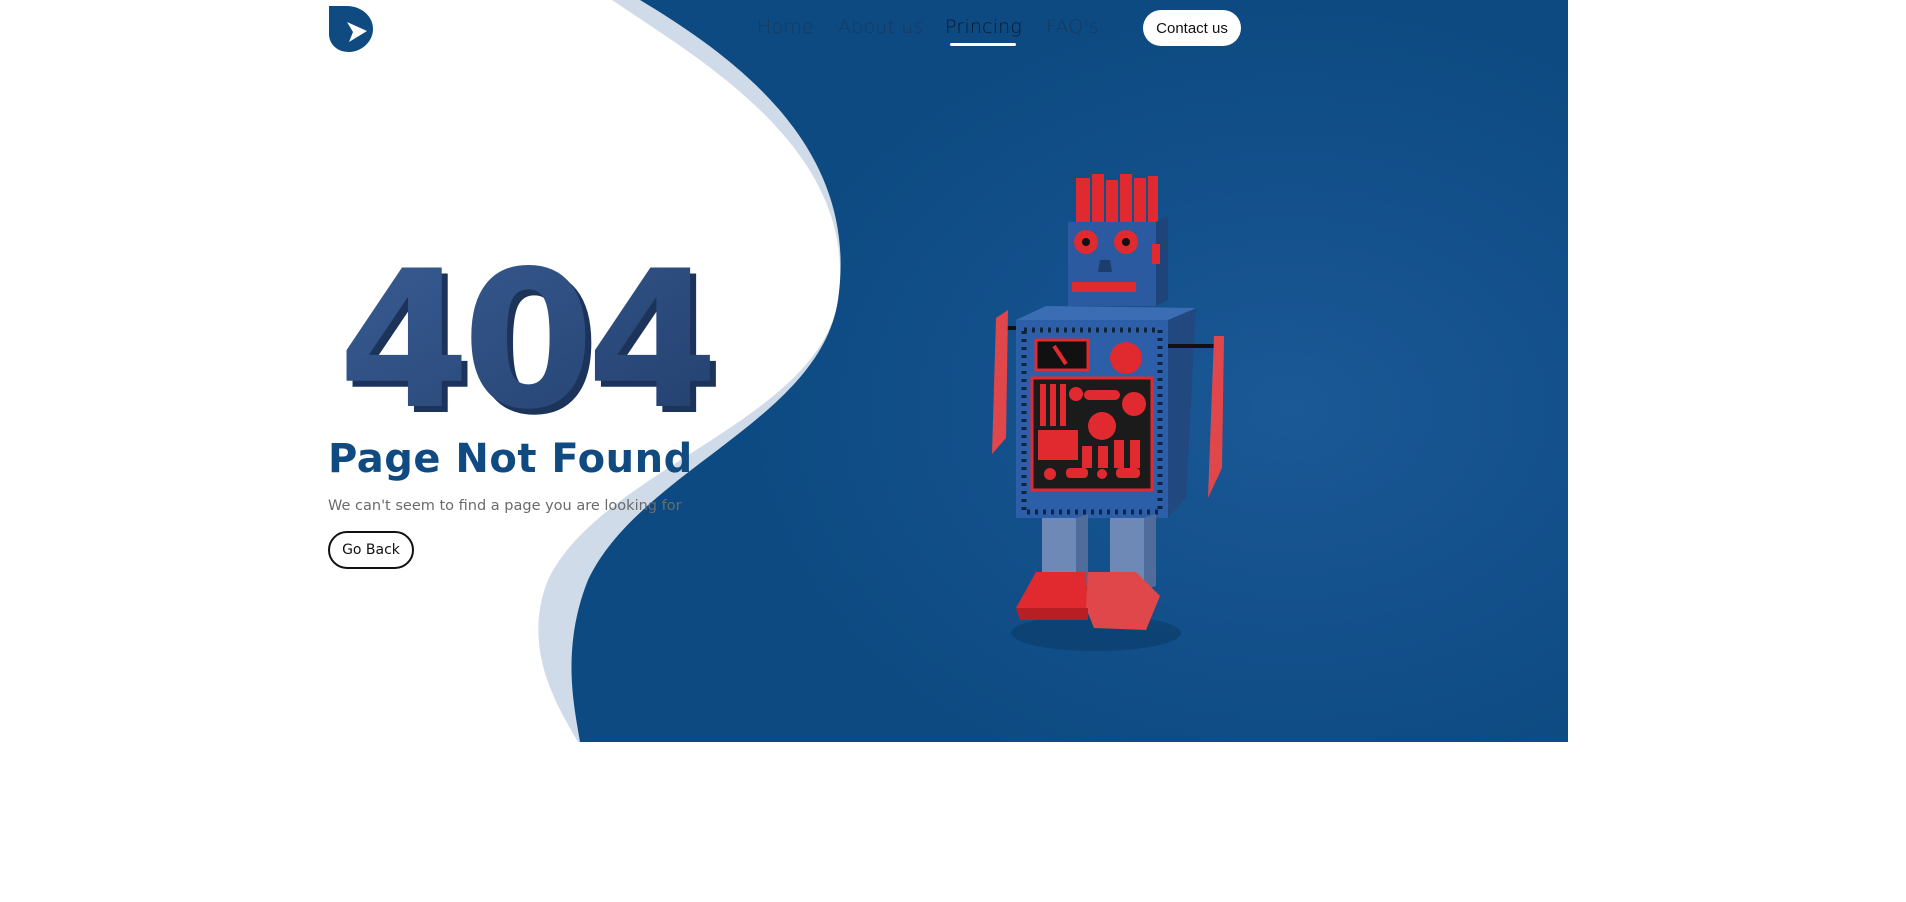 This screenshot has width=1906, height=902. What do you see at coordinates (1072, 27) in the screenshot?
I see `nav-faqs: FAQ's` at bounding box center [1072, 27].